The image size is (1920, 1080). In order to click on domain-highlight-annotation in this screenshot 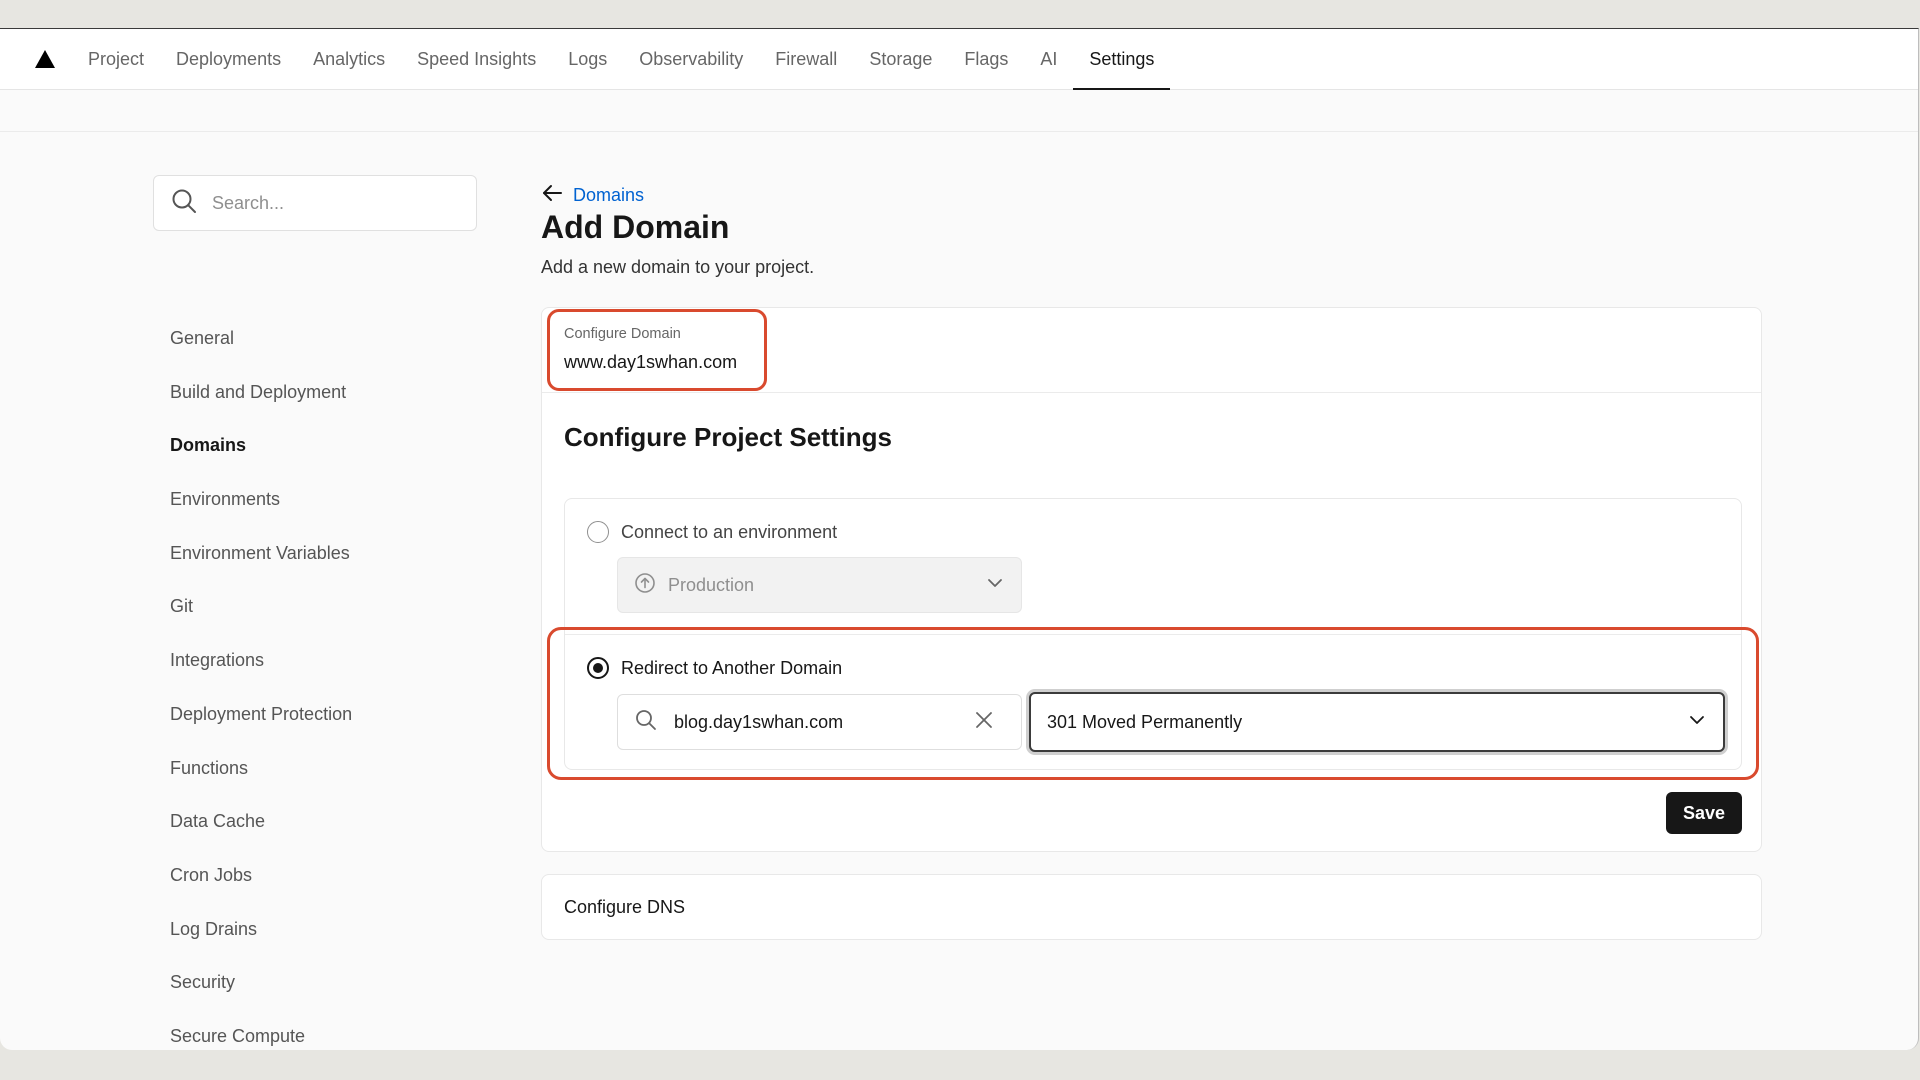, I will do `click(657, 350)`.